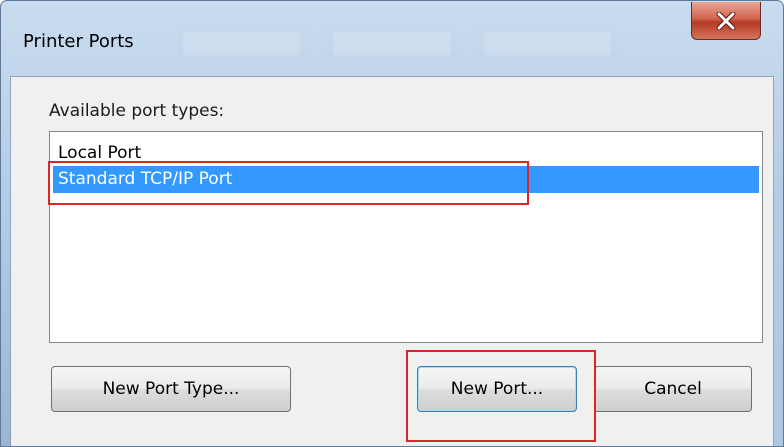 This screenshot has width=784, height=447. What do you see at coordinates (6, 323) in the screenshot?
I see `window-edge-shadow` at bounding box center [6, 323].